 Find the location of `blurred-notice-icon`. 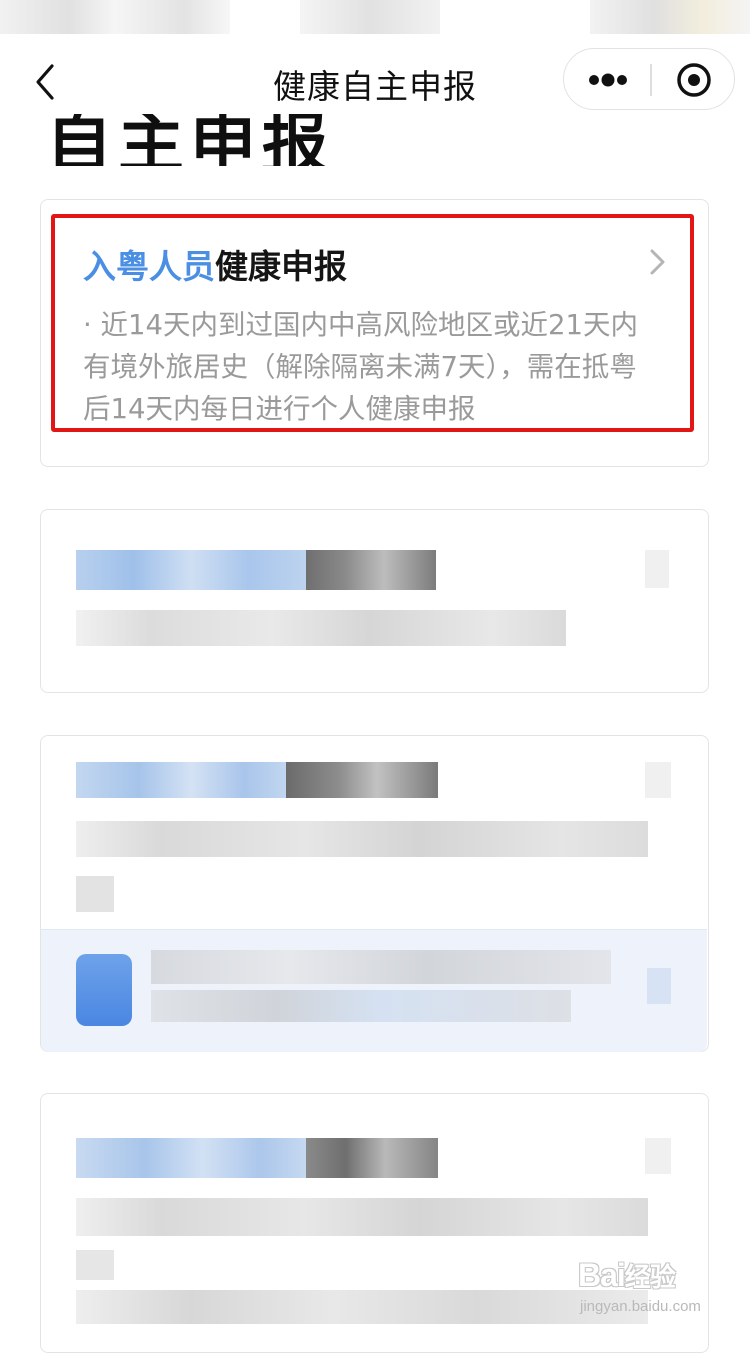

blurred-notice-icon is located at coordinates (104, 990).